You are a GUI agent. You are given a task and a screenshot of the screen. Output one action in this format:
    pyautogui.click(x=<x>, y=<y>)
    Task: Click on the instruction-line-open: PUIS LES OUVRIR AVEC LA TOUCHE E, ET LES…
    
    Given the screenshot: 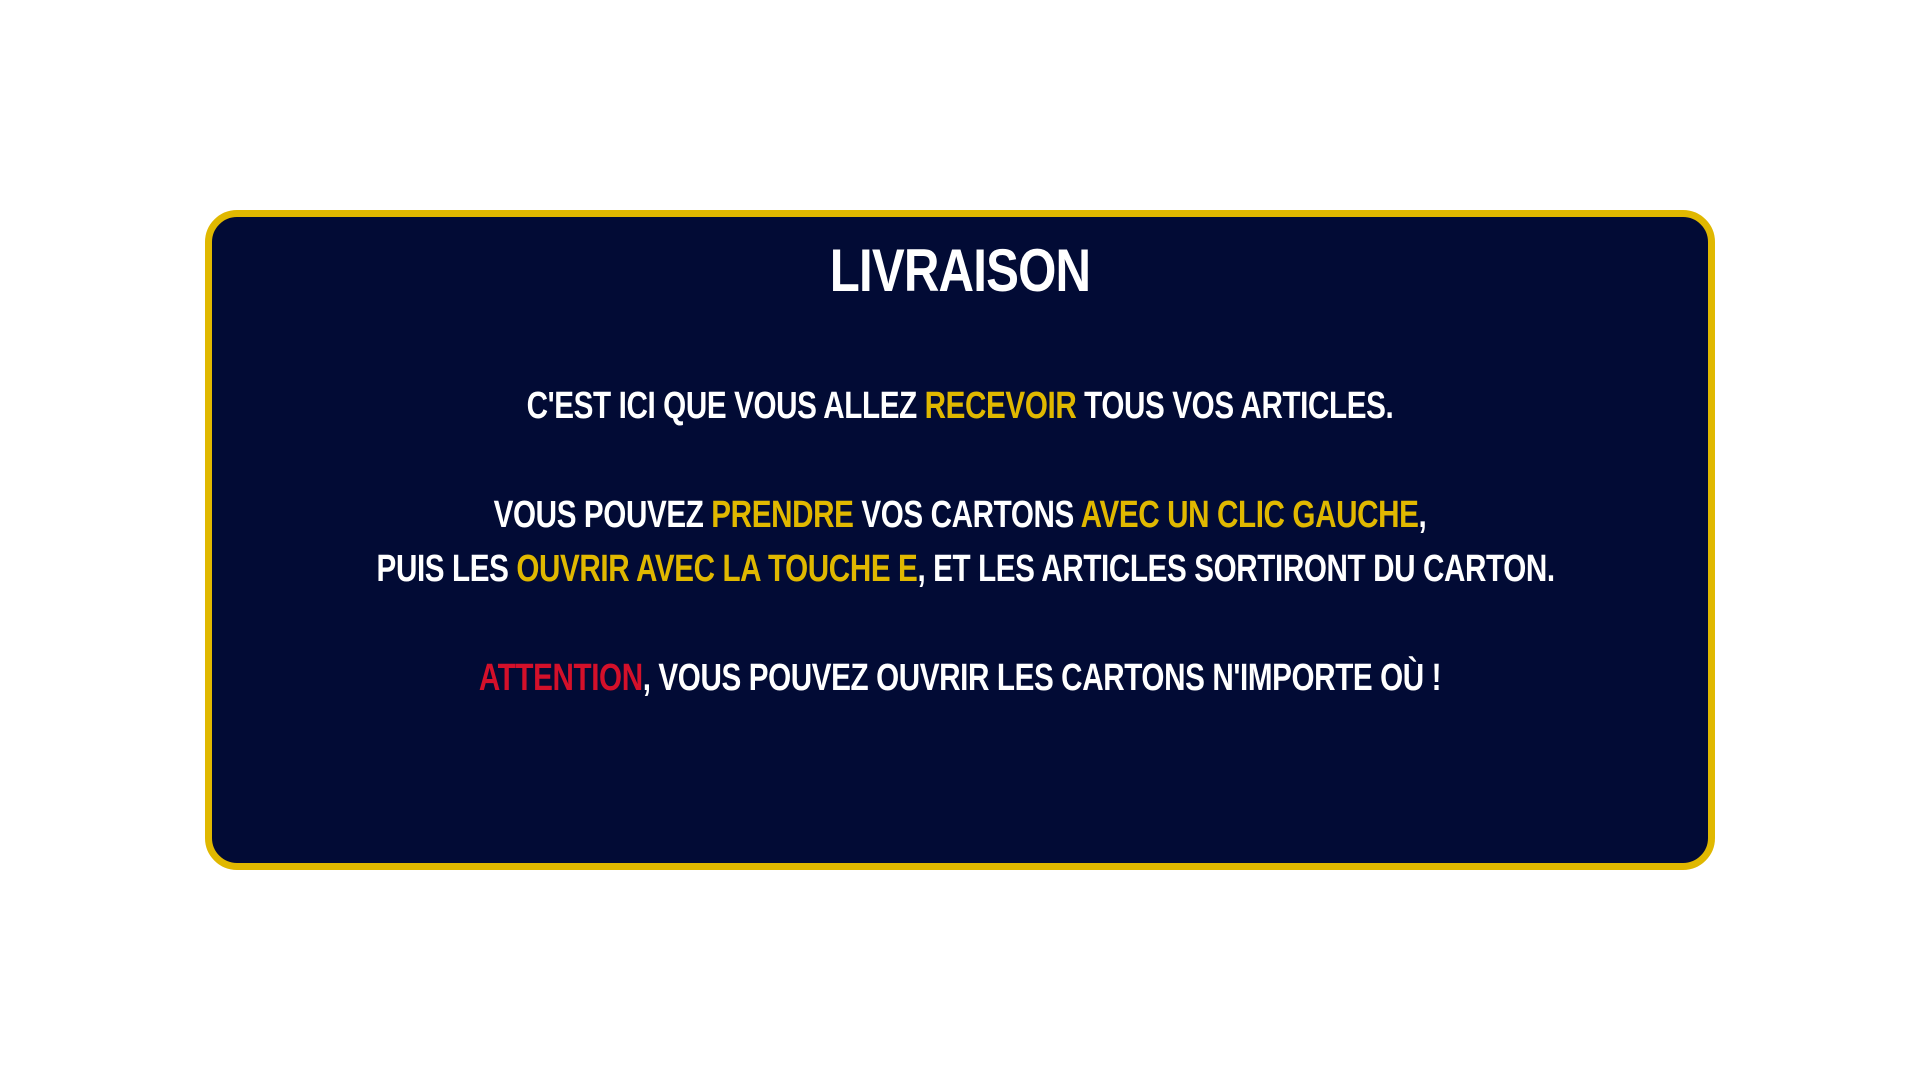 What is the action you would take?
    pyautogui.click(x=966, y=569)
    